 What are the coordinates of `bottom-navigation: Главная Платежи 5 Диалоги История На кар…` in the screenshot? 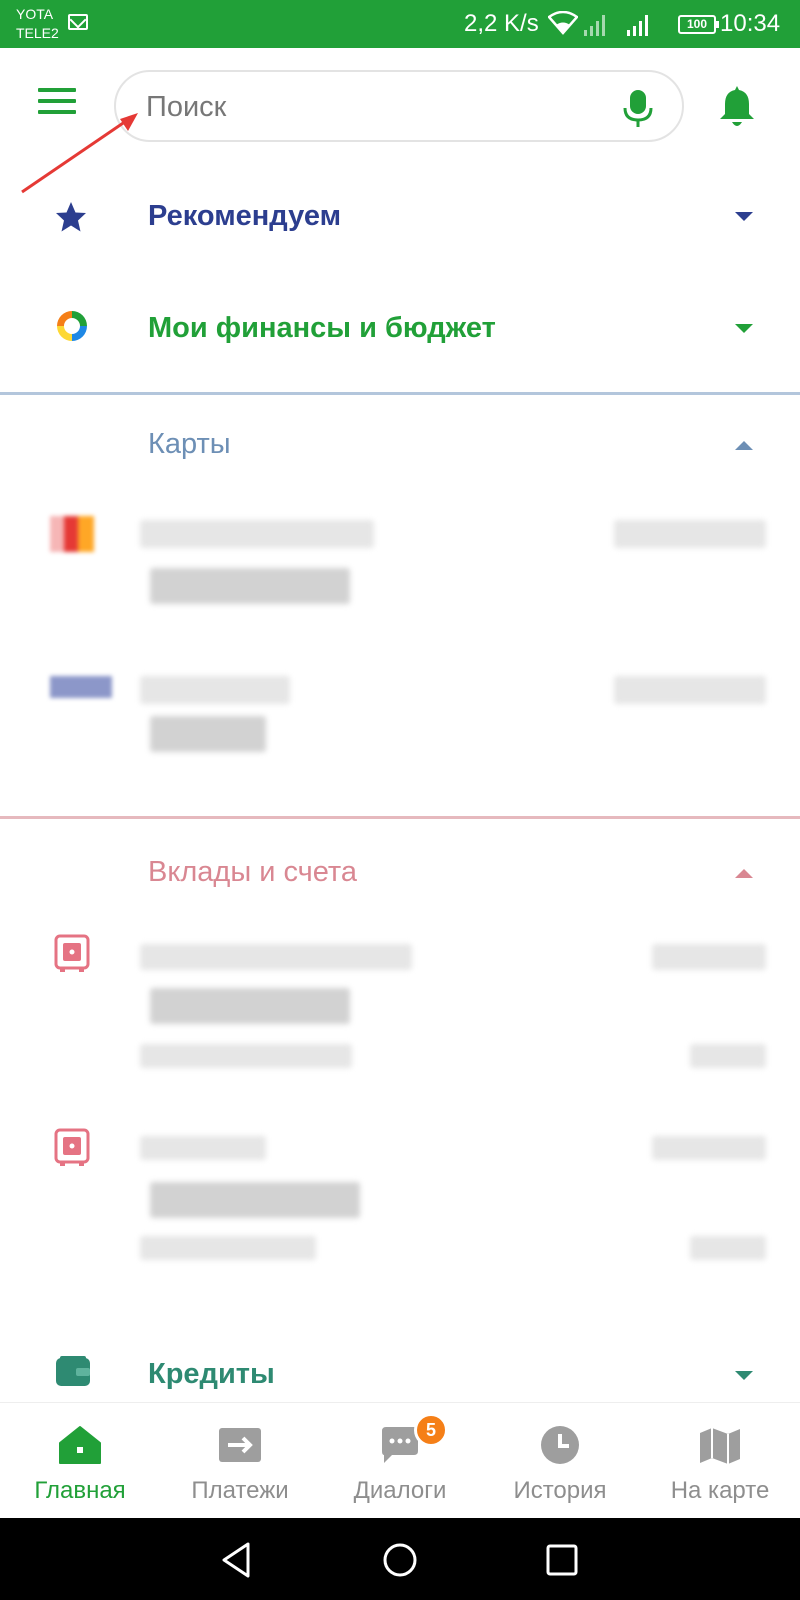 It's located at (400, 1460).